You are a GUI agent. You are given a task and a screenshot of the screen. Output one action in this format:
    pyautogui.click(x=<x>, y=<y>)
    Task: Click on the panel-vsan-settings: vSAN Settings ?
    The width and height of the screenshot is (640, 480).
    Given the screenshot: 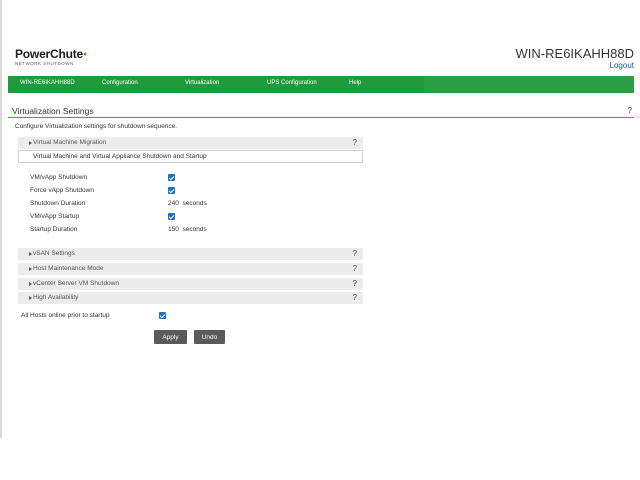 What is the action you would take?
    pyautogui.click(x=190, y=254)
    